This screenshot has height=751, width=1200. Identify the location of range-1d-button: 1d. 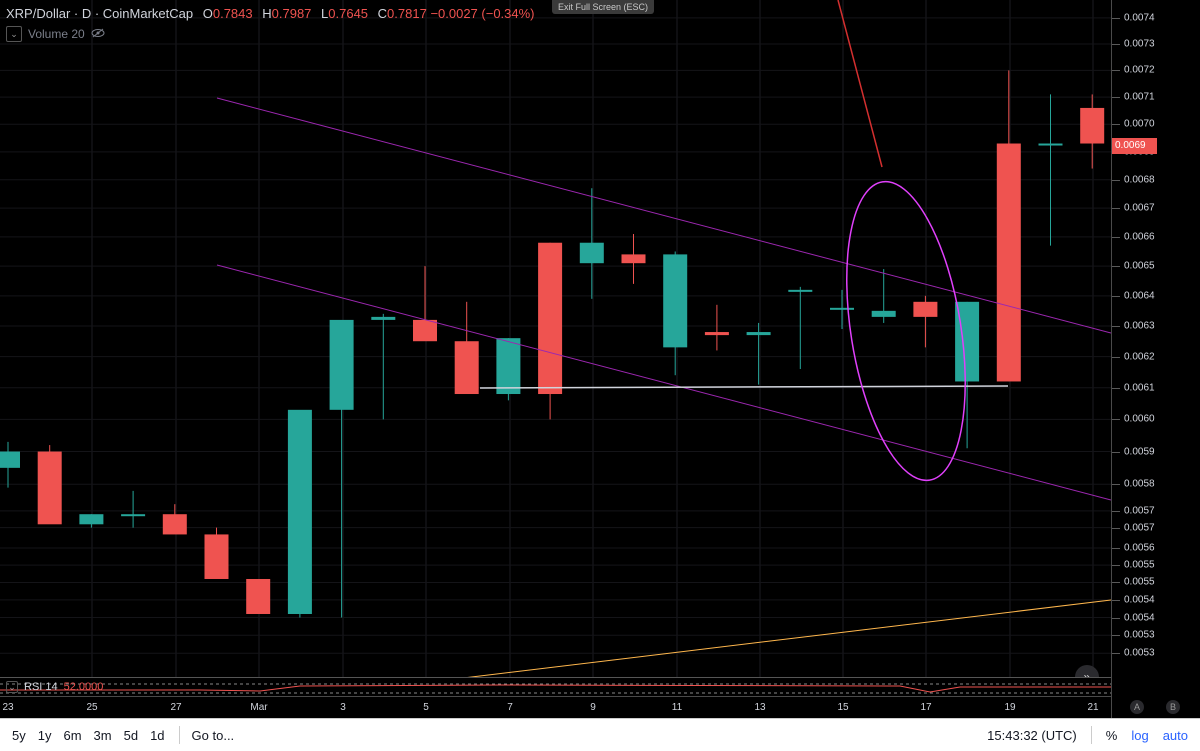
(157, 735).